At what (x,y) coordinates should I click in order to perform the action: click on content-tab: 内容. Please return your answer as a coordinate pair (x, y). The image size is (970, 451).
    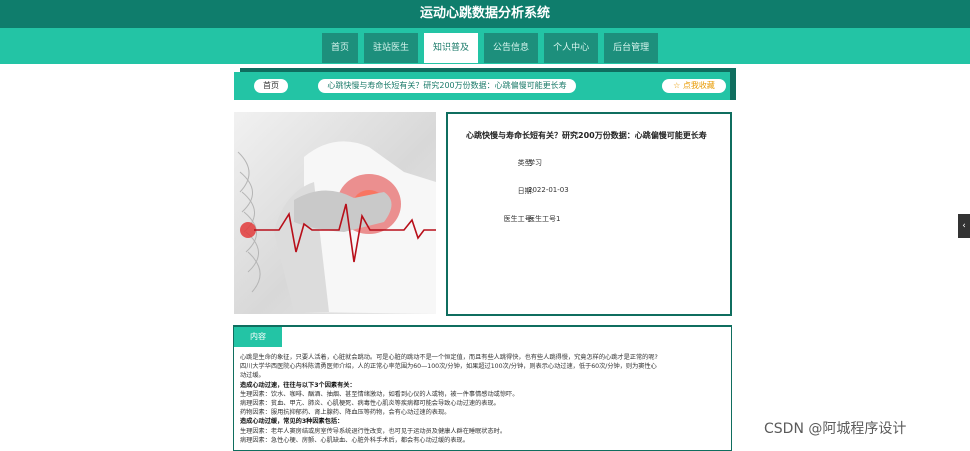
    Looking at the image, I should click on (258, 337).